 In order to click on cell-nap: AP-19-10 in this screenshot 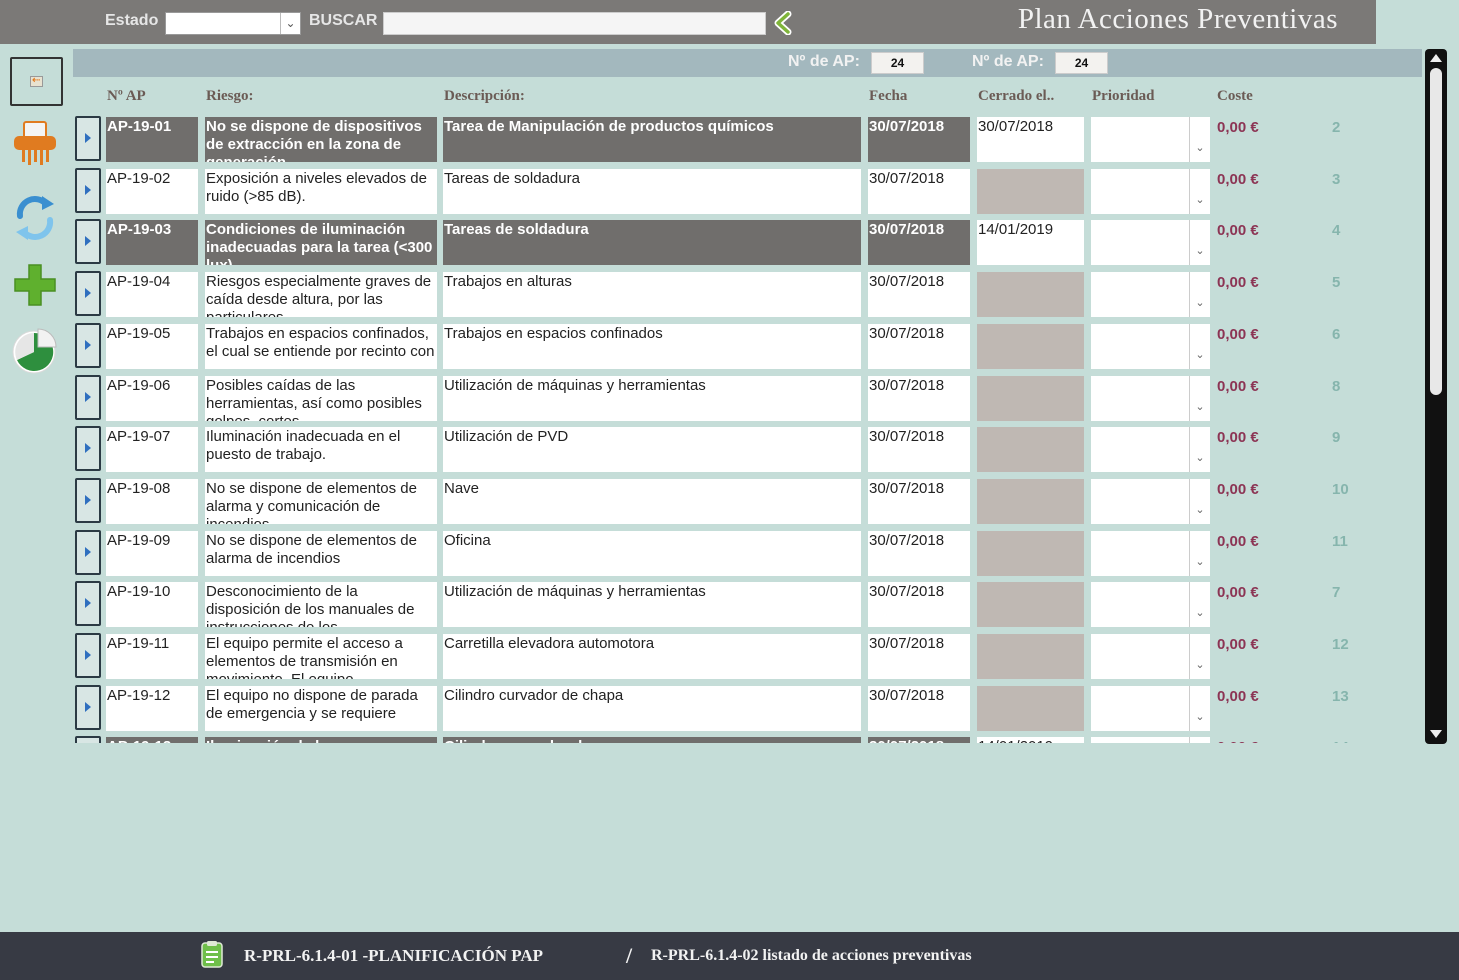, I will do `click(152, 604)`.